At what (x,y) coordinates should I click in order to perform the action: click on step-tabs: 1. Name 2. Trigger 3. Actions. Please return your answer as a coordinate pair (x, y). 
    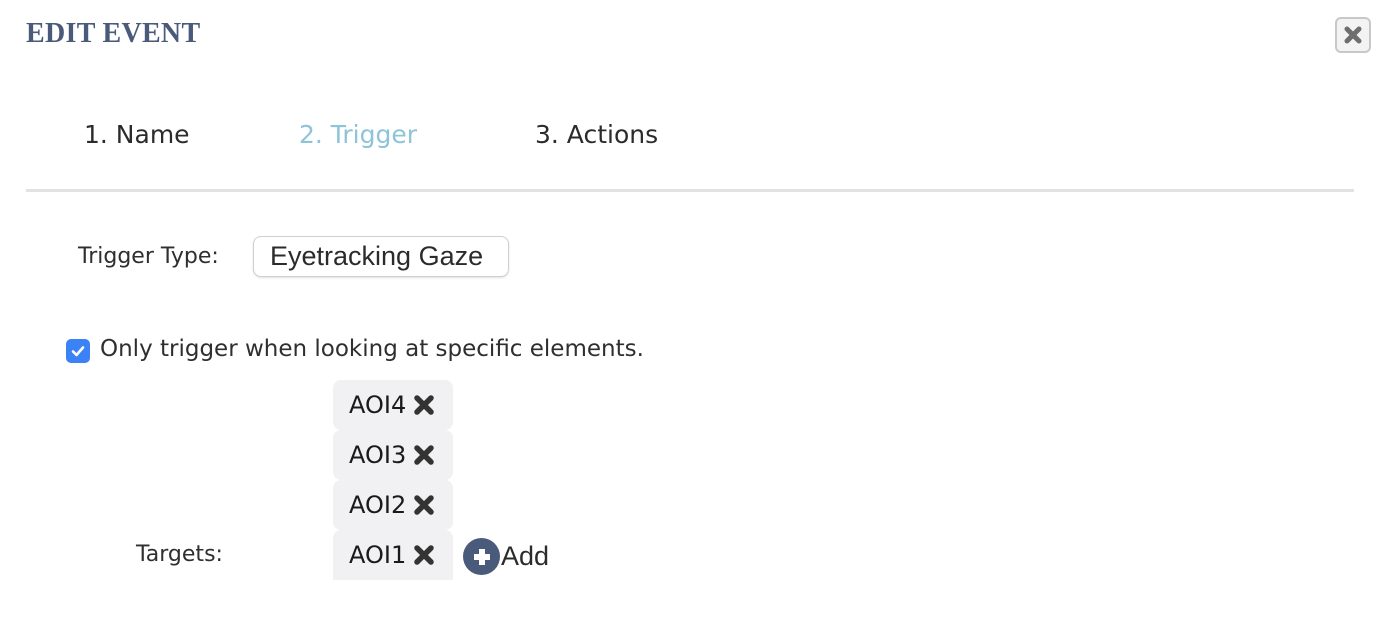
    Looking at the image, I should click on (690, 153).